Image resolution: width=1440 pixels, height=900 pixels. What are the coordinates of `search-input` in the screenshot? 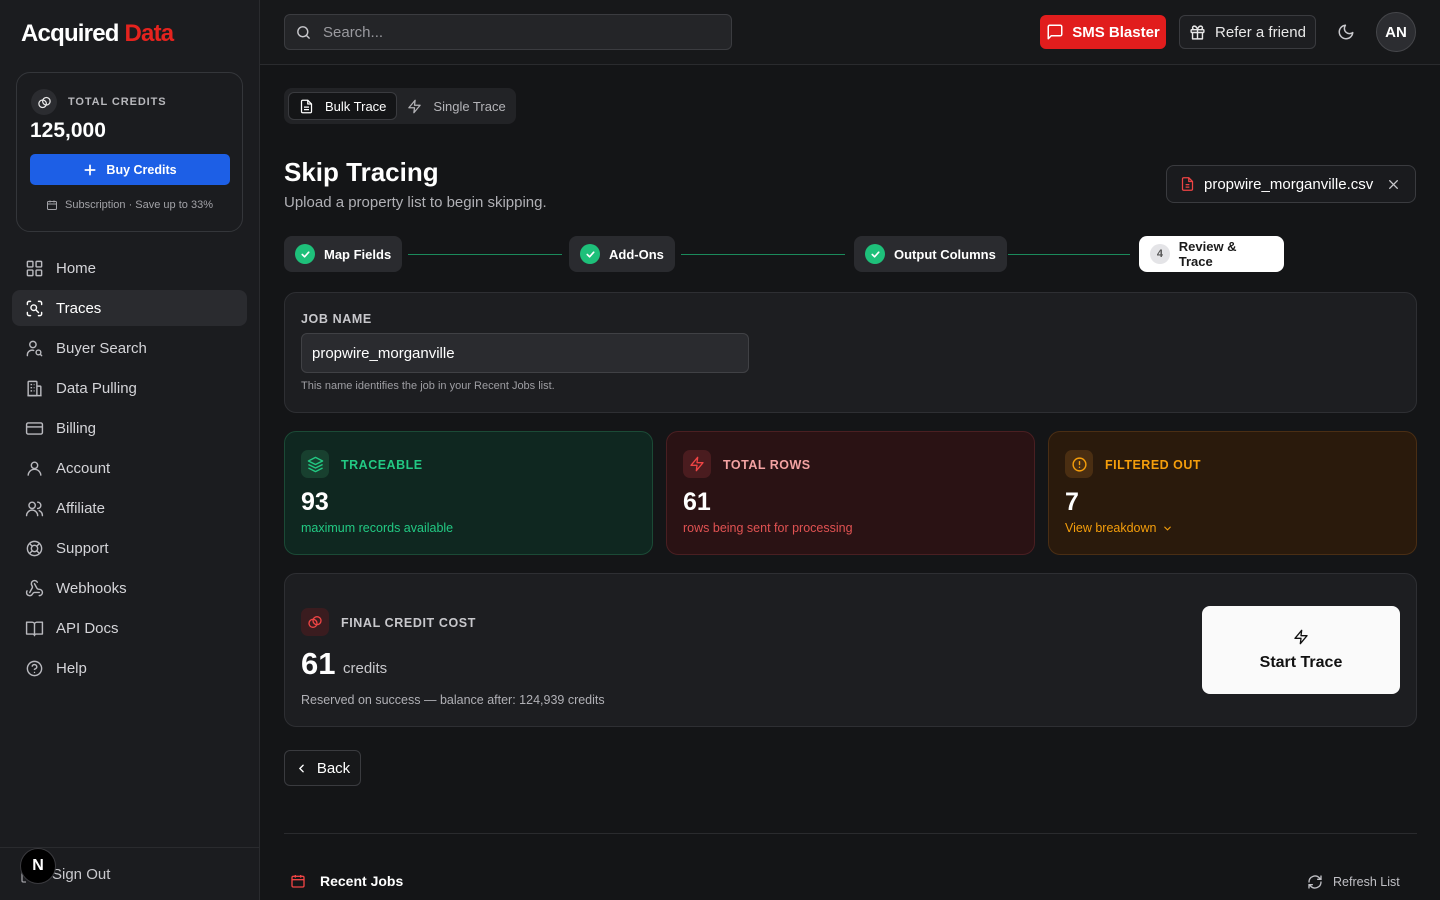 It's located at (513, 32).